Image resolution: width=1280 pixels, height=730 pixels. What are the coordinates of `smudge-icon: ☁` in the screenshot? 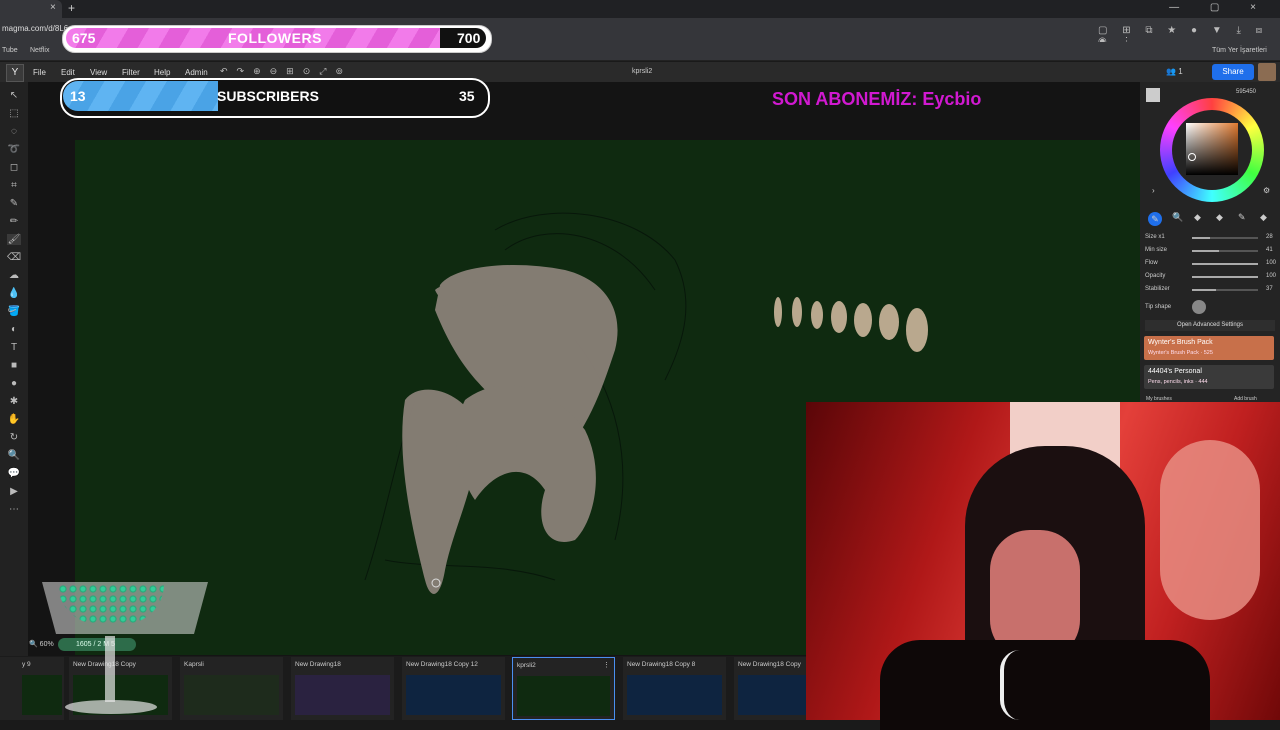 It's located at (14, 275).